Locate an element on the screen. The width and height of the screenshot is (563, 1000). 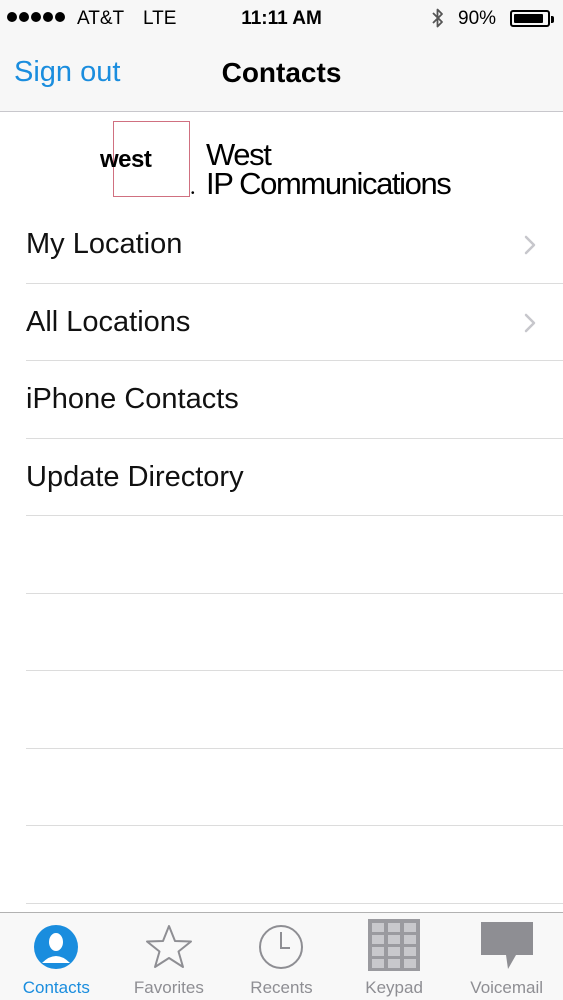
tab-label: Voicemail is located at coordinates (507, 987).